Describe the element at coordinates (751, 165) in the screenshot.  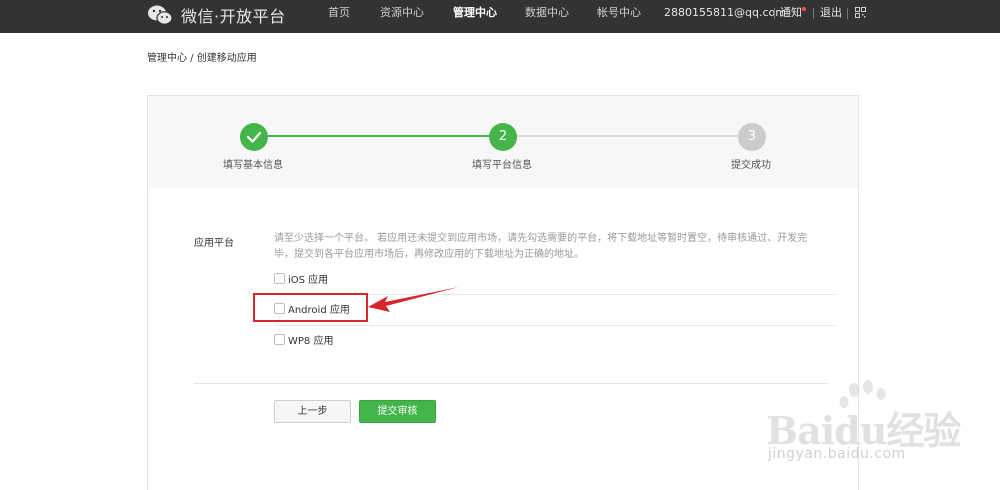
I see `step-3-label: 提交成功` at that location.